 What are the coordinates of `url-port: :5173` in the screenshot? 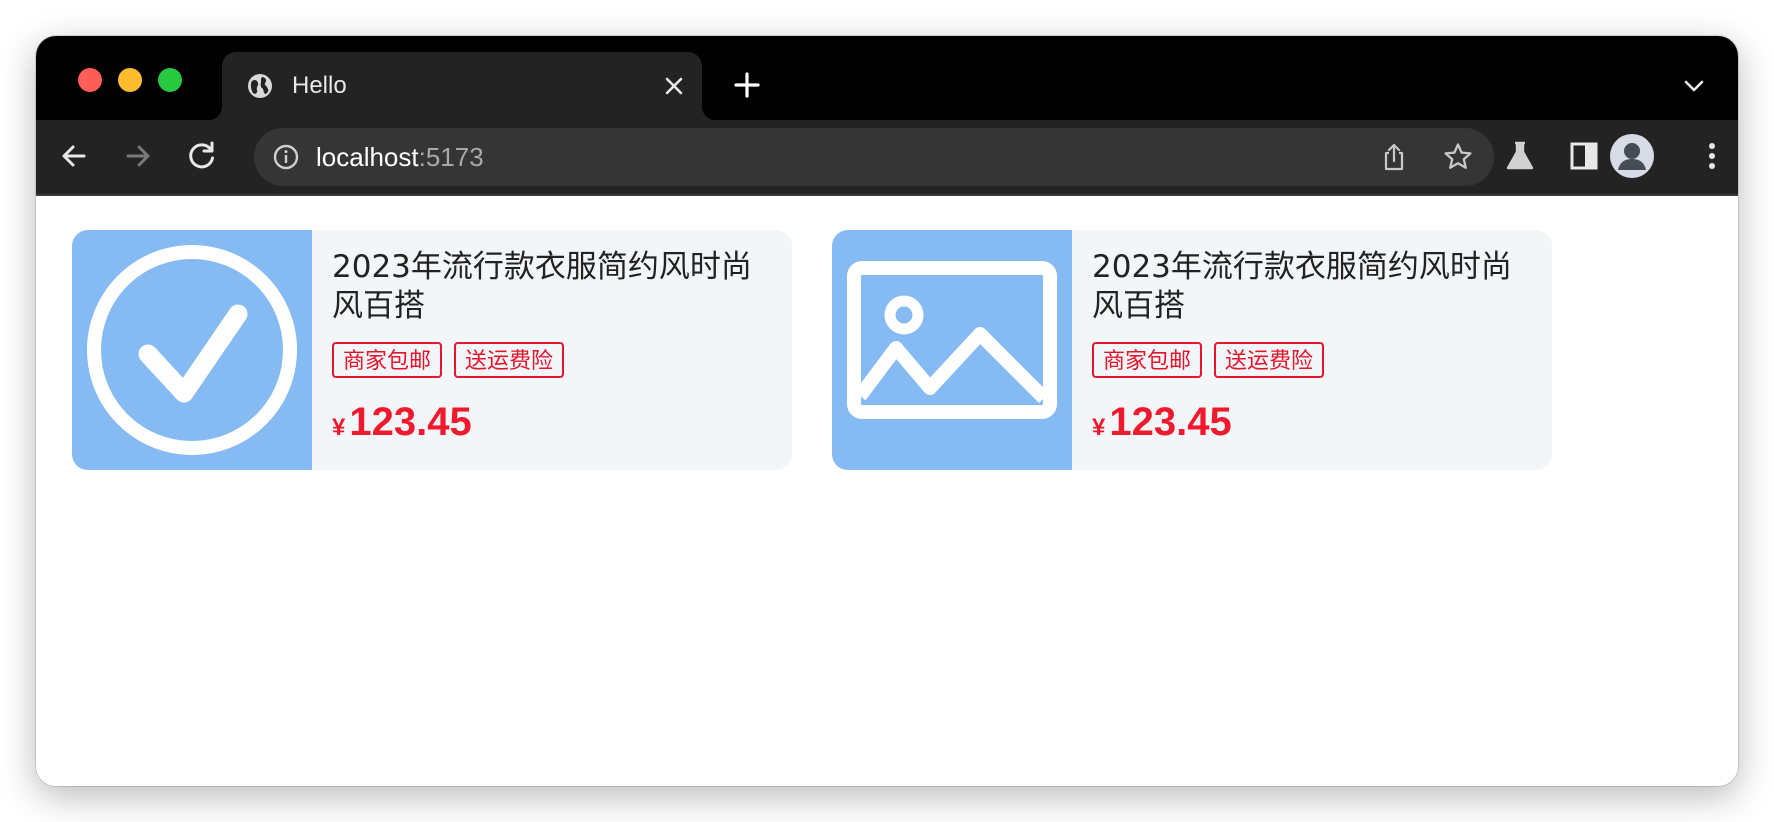 It's located at (451, 157).